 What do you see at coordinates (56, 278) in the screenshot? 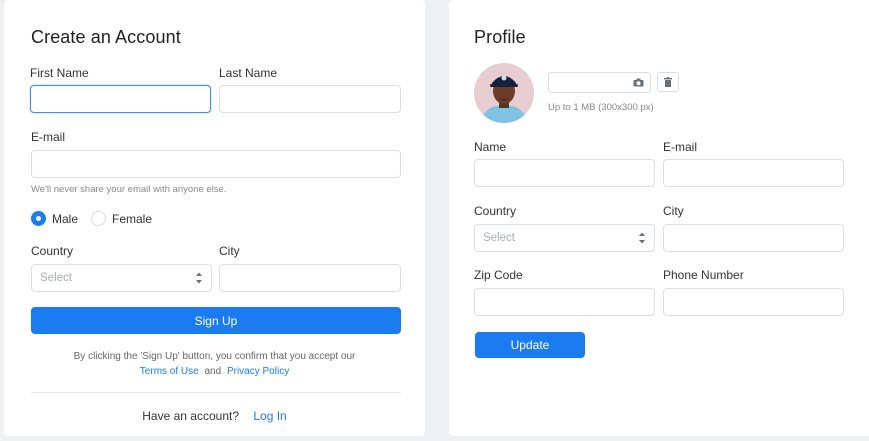
I see `country-select-placeholder: Select` at bounding box center [56, 278].